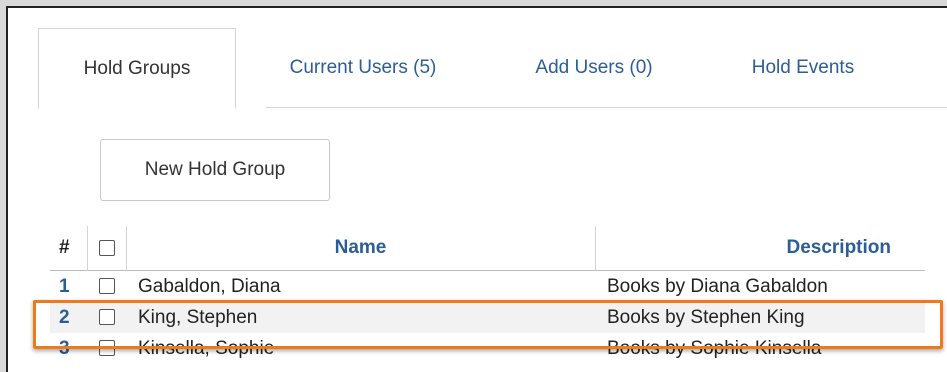  I want to click on table-row: 2 King, Stephen Books by Stephen King, so click(487, 317).